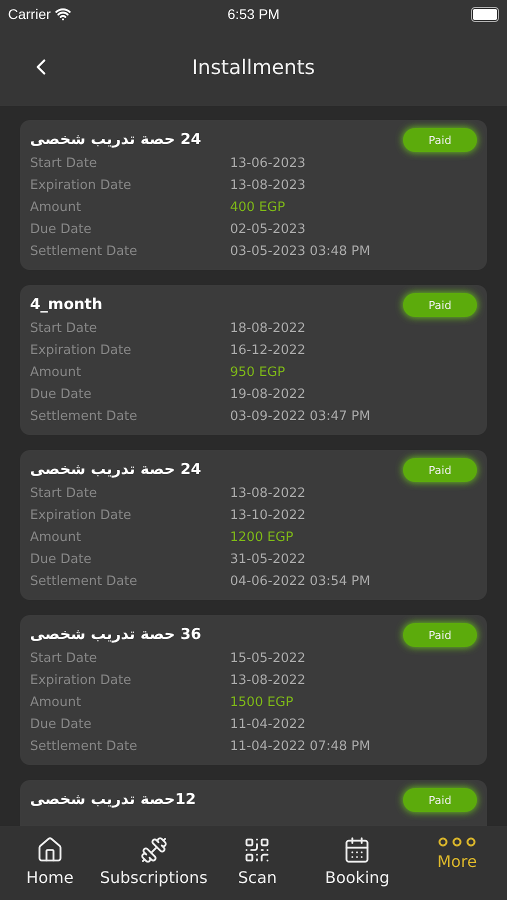 The height and width of the screenshot is (900, 507). Describe the element at coordinates (300, 581) in the screenshot. I see `field-value: 04-06-2022 03:54 PM` at that location.